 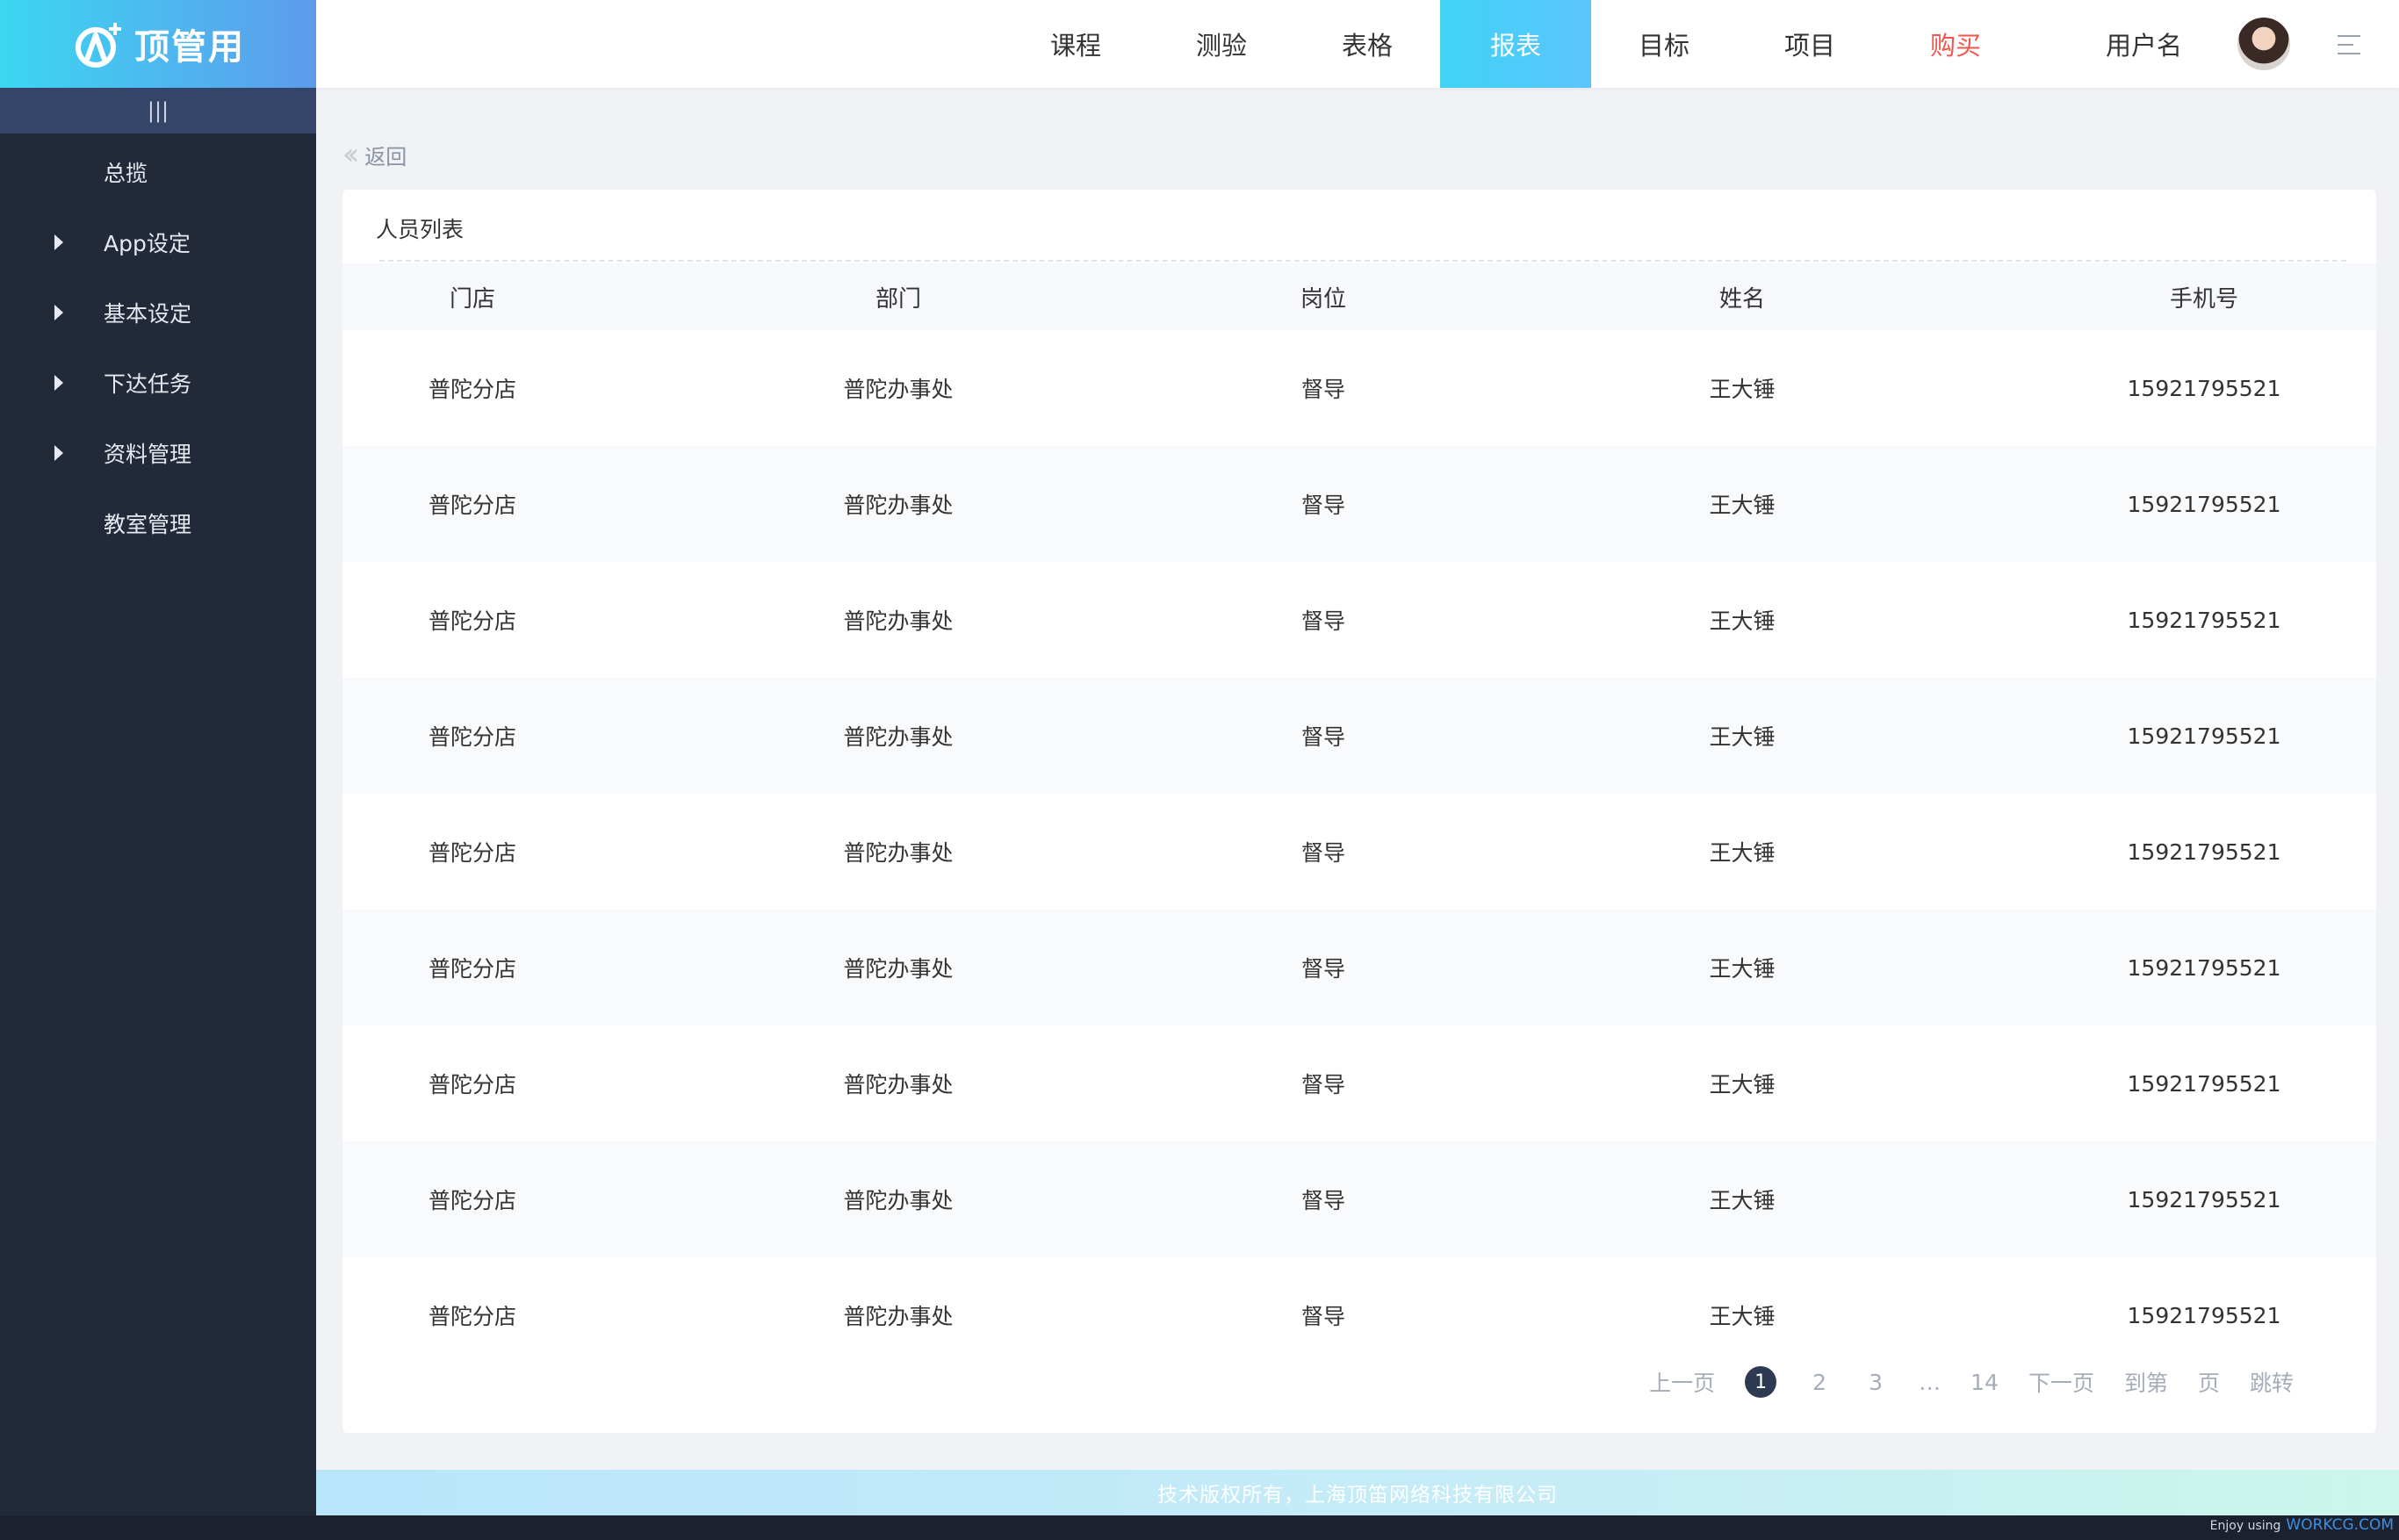 I want to click on nav-buy: 购买, so click(x=1955, y=44).